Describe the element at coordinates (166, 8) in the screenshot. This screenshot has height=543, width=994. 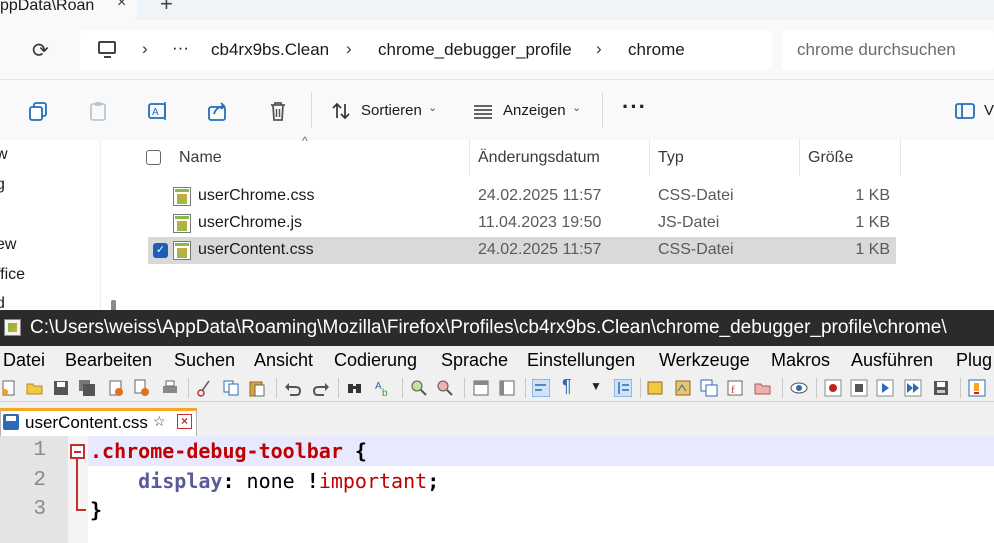
I see `new-tab-icon: +` at that location.